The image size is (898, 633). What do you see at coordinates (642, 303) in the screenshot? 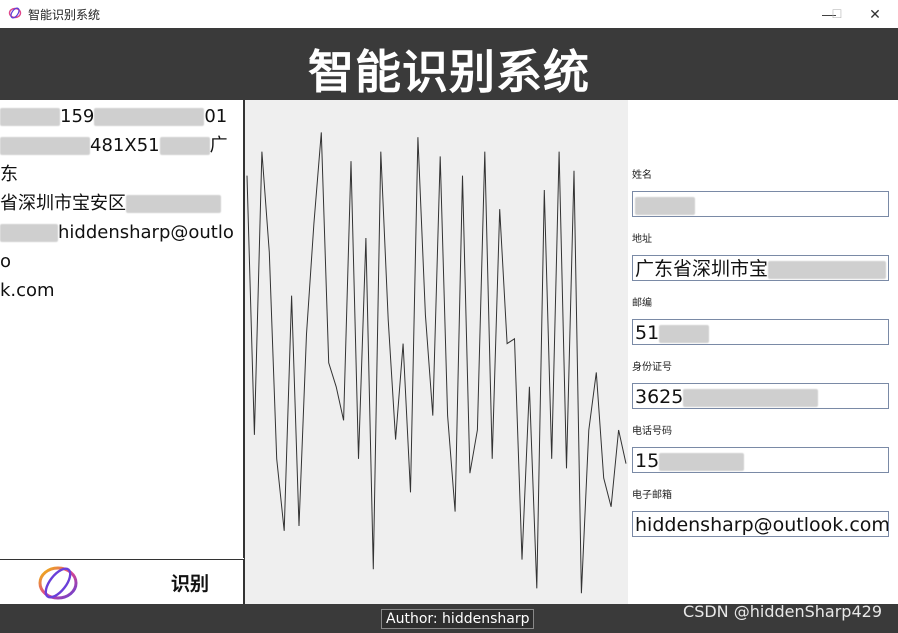
I see `zip-label: 邮编` at bounding box center [642, 303].